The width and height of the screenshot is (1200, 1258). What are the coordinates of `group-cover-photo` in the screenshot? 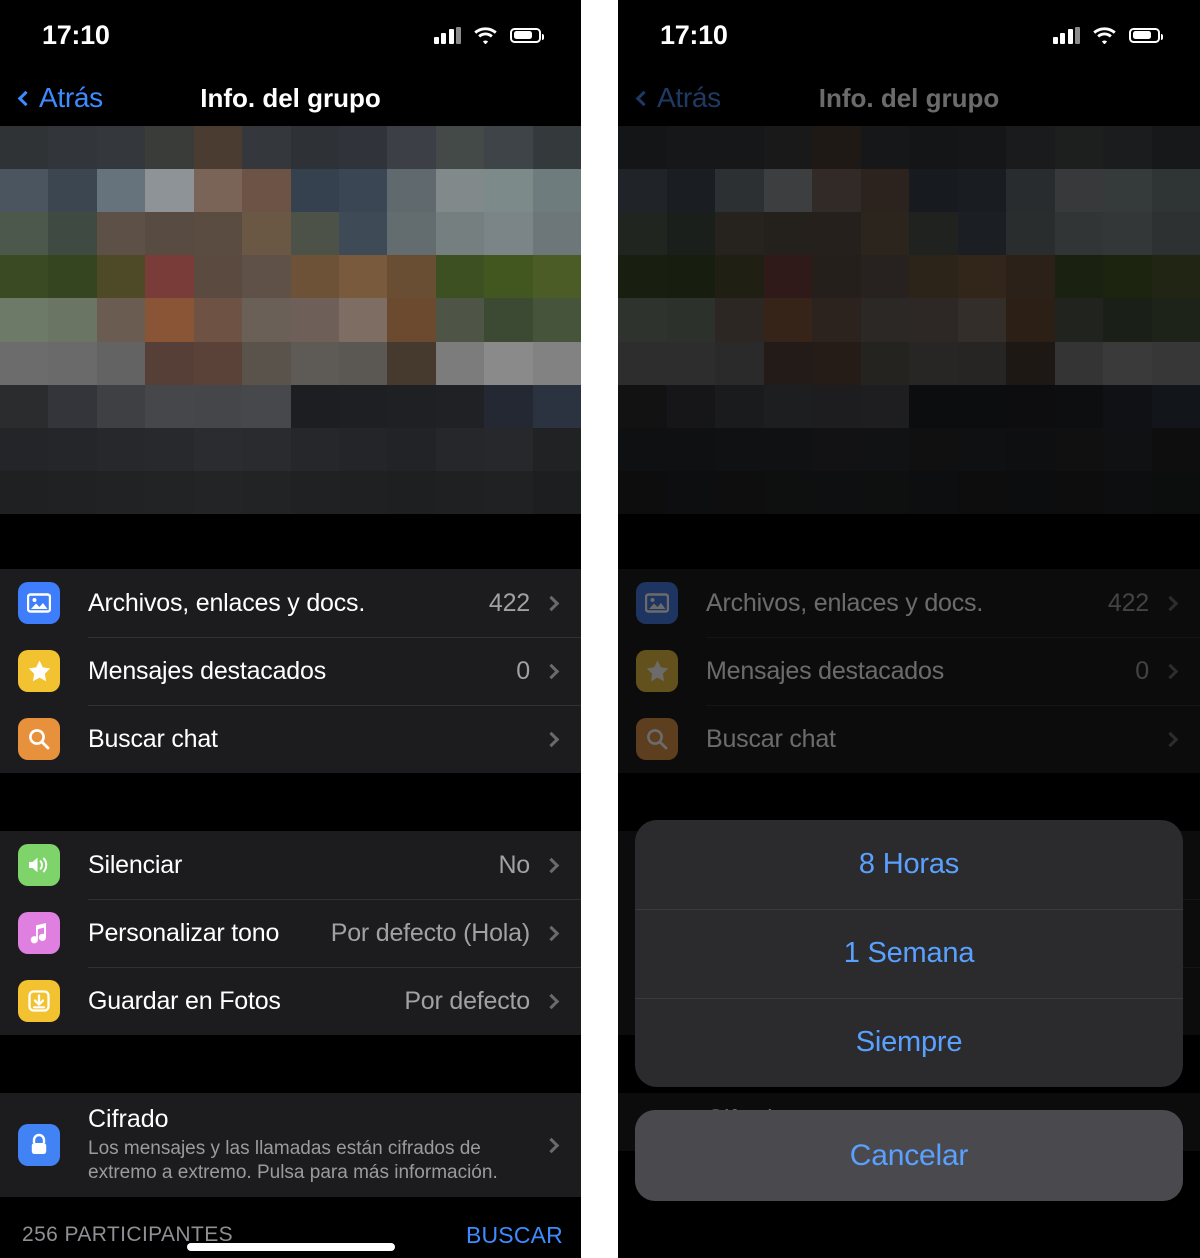 It's located at (290, 320).